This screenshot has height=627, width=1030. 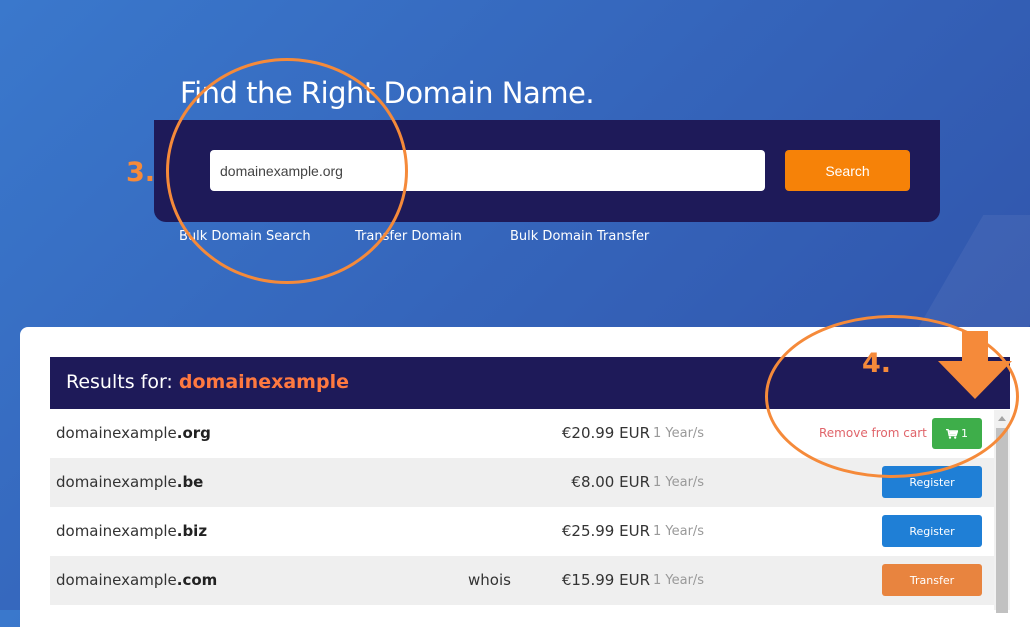 I want to click on cart-icon, so click(x=952, y=433).